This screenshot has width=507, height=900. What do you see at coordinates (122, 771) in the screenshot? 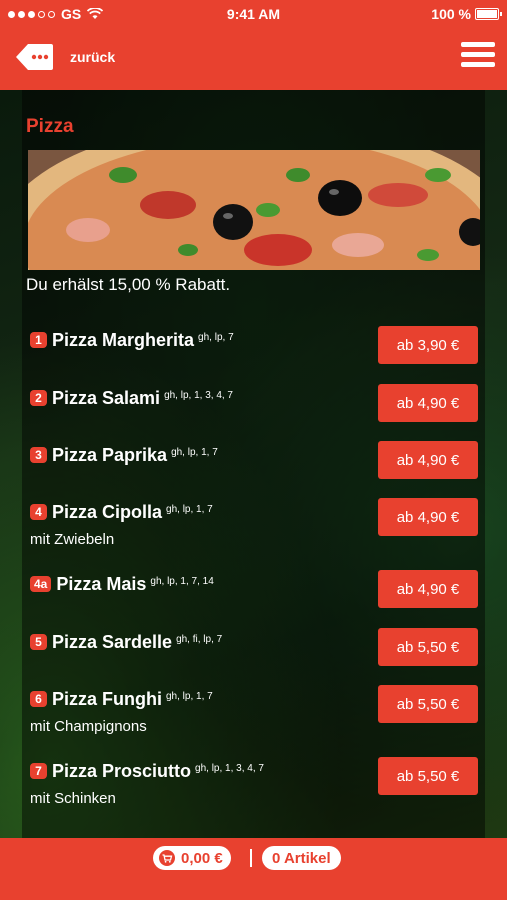
I see `item-name: Pizza Prosciutto` at bounding box center [122, 771].